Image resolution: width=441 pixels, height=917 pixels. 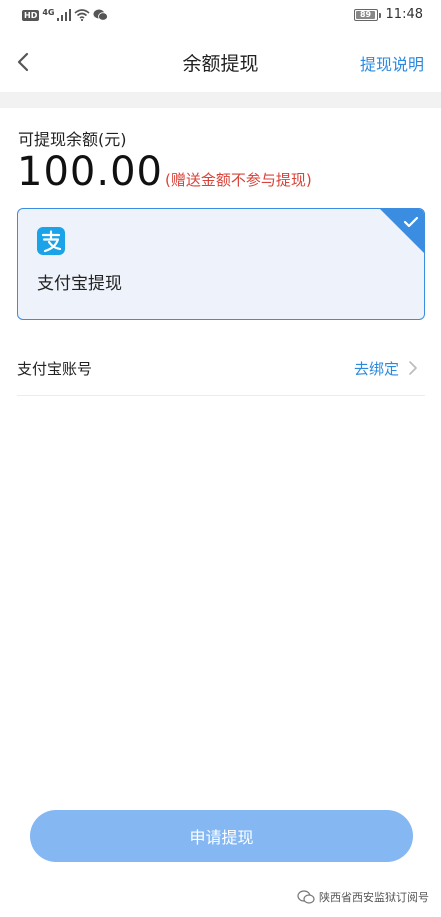 I want to click on network-type: 4G, so click(x=48, y=12).